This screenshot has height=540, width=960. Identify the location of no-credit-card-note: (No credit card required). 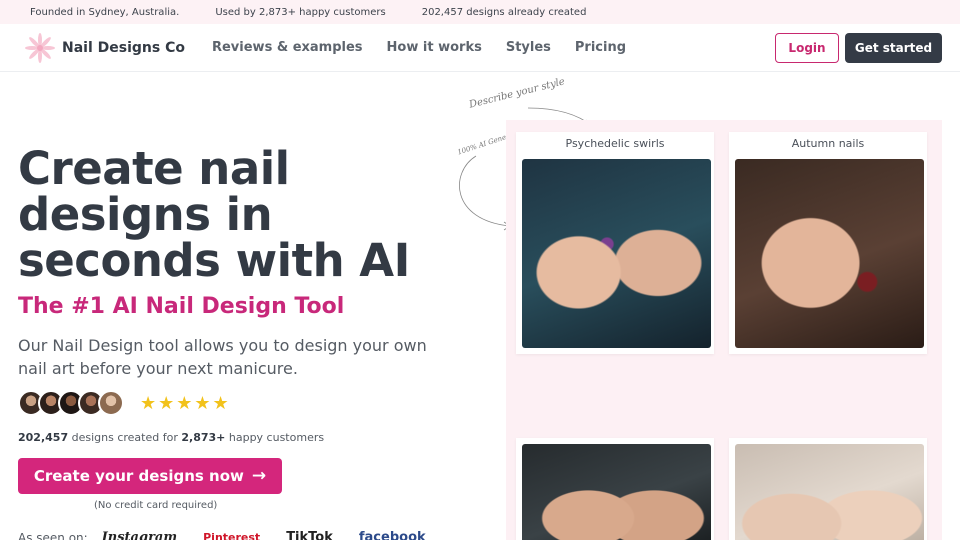
(156, 505).